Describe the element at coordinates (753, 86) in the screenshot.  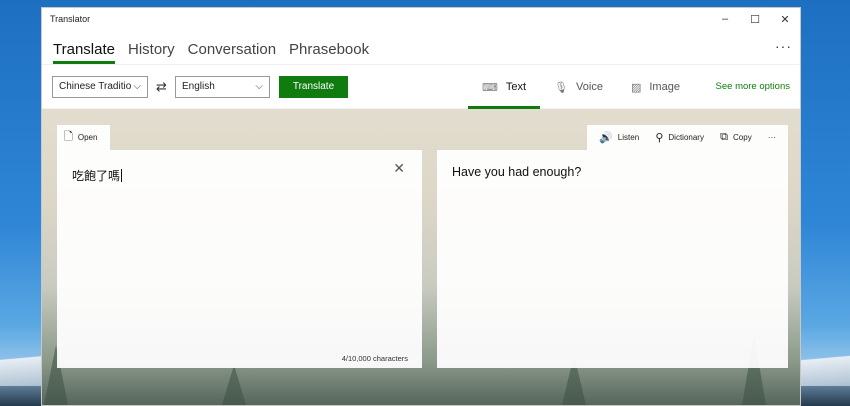
I see `see-more-options-link: See more options` at that location.